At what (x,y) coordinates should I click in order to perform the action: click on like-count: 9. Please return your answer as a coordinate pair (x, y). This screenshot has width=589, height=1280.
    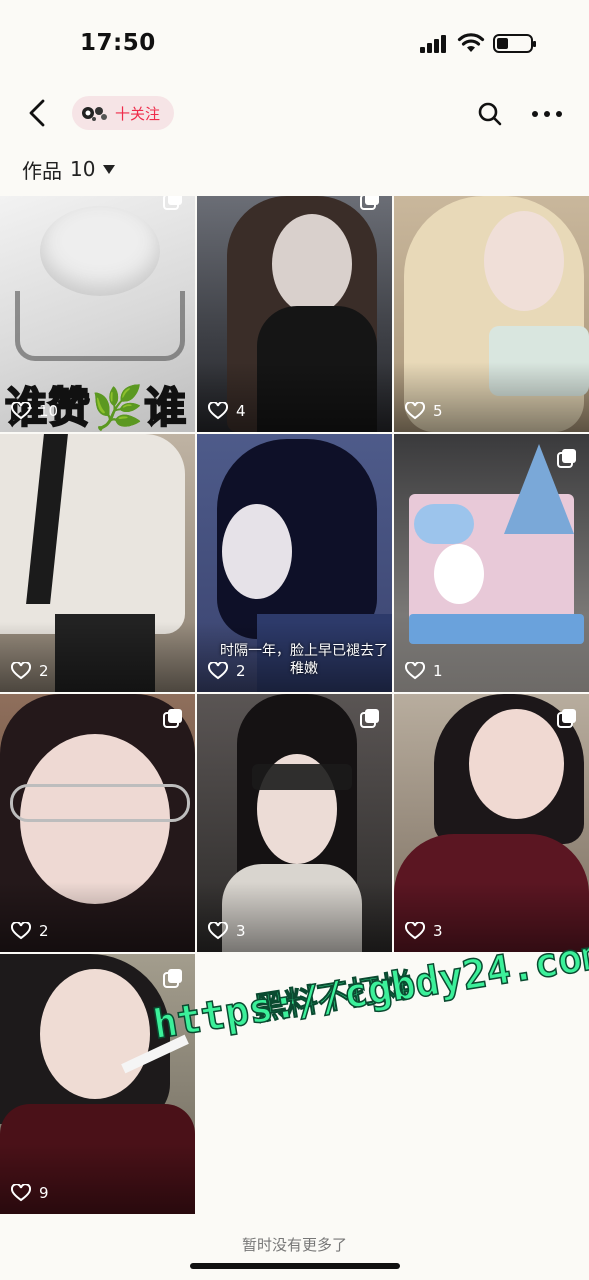
    Looking at the image, I should click on (30, 1193).